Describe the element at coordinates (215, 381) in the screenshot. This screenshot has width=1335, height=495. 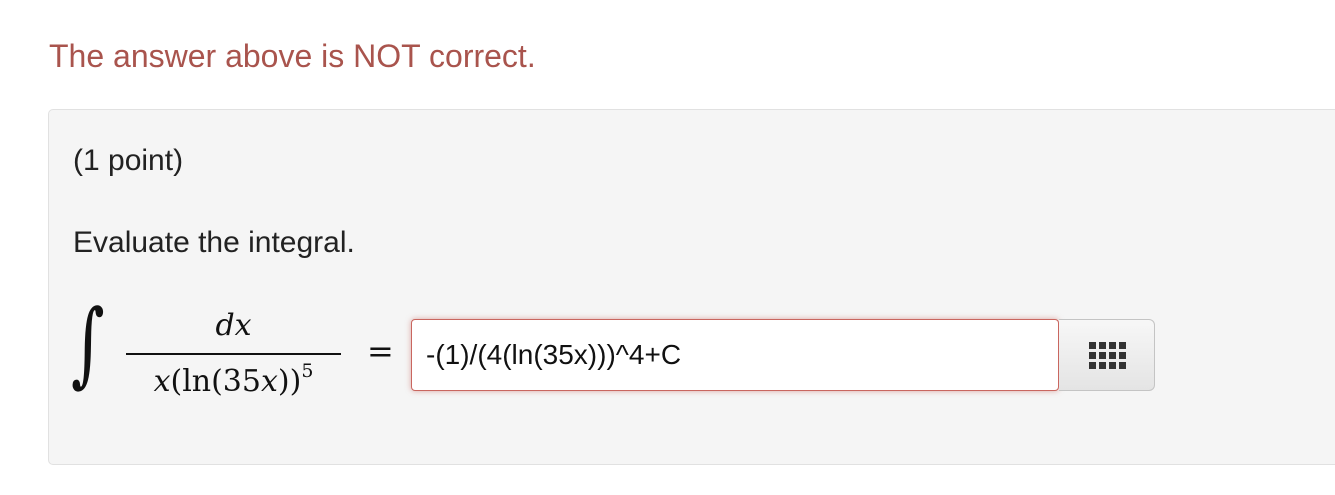
I see `denominator-ln-part: (ln(35` at that location.